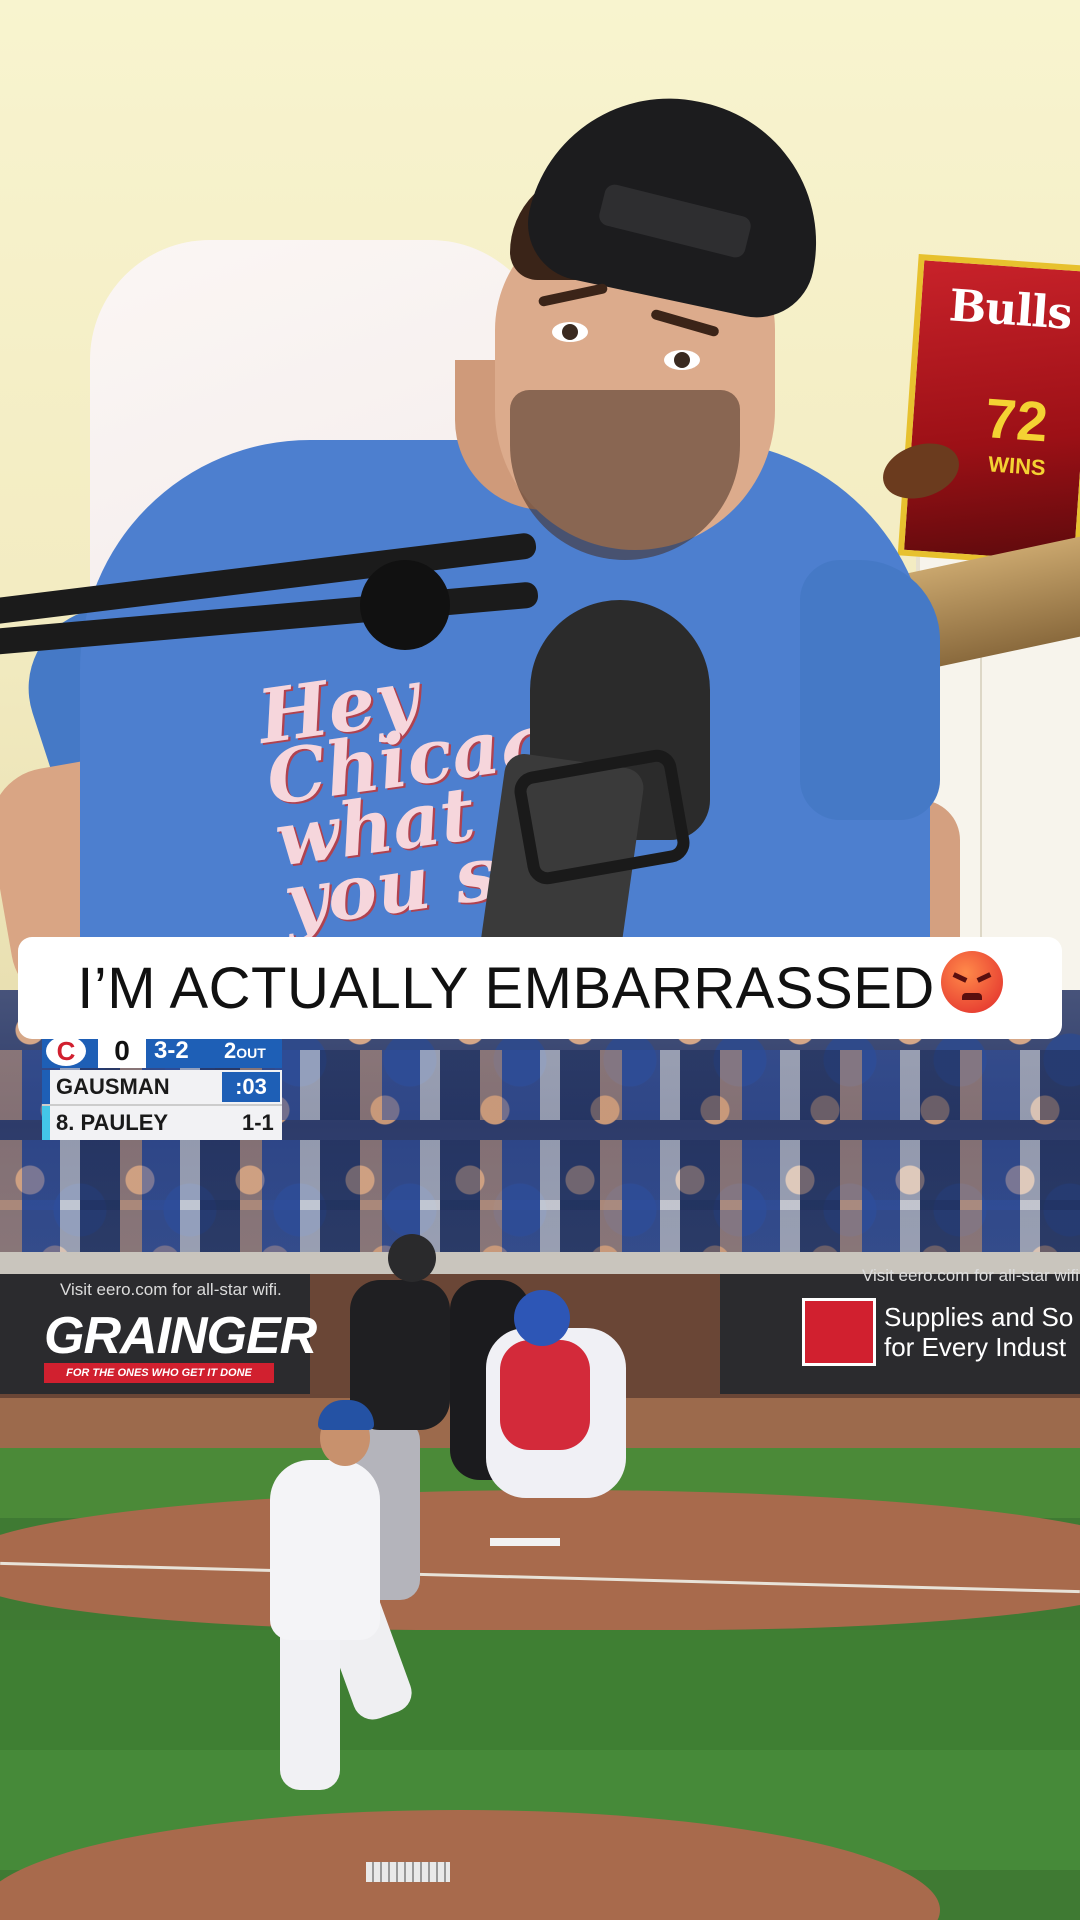 This screenshot has width=1080, height=1920. Describe the element at coordinates (66, 1051) in the screenshot. I see `cubs-logo-icon: C` at that location.